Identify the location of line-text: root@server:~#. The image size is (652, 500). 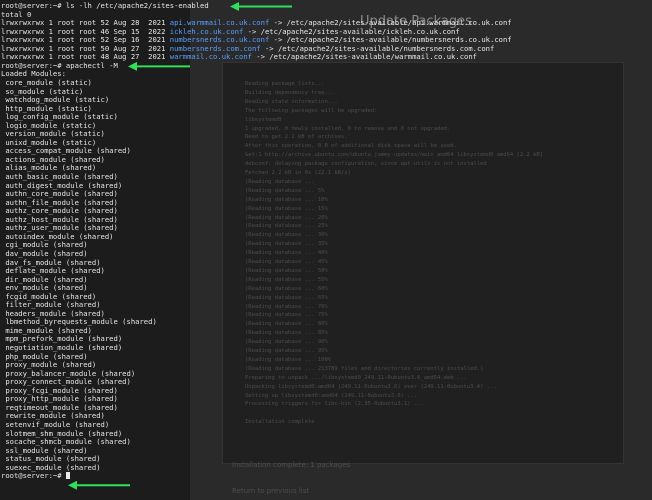
(33, 476).